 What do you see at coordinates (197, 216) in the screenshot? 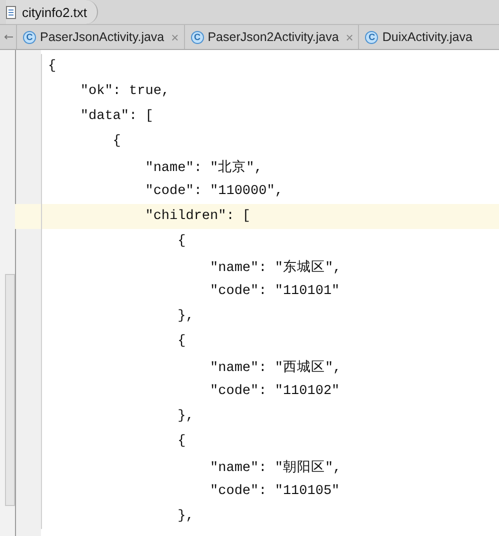
I see `code-line: "children": [` at bounding box center [197, 216].